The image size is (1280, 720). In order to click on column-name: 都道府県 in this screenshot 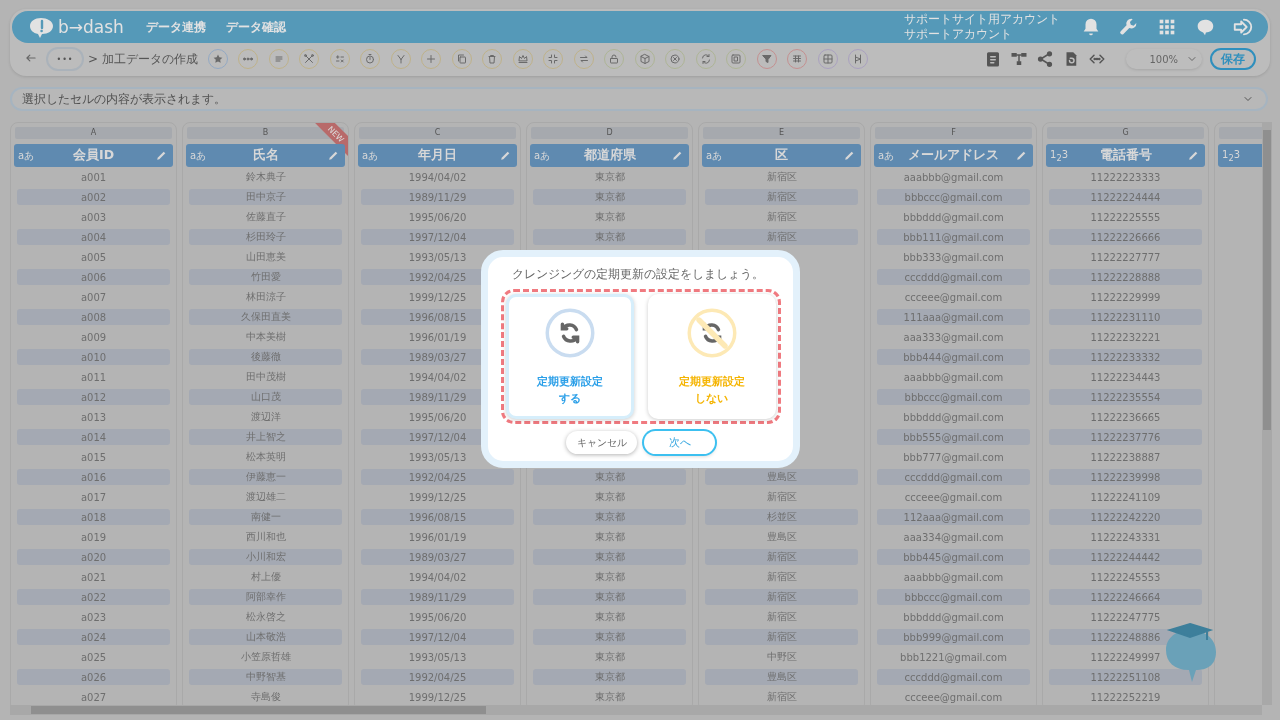, I will do `click(609, 155)`.